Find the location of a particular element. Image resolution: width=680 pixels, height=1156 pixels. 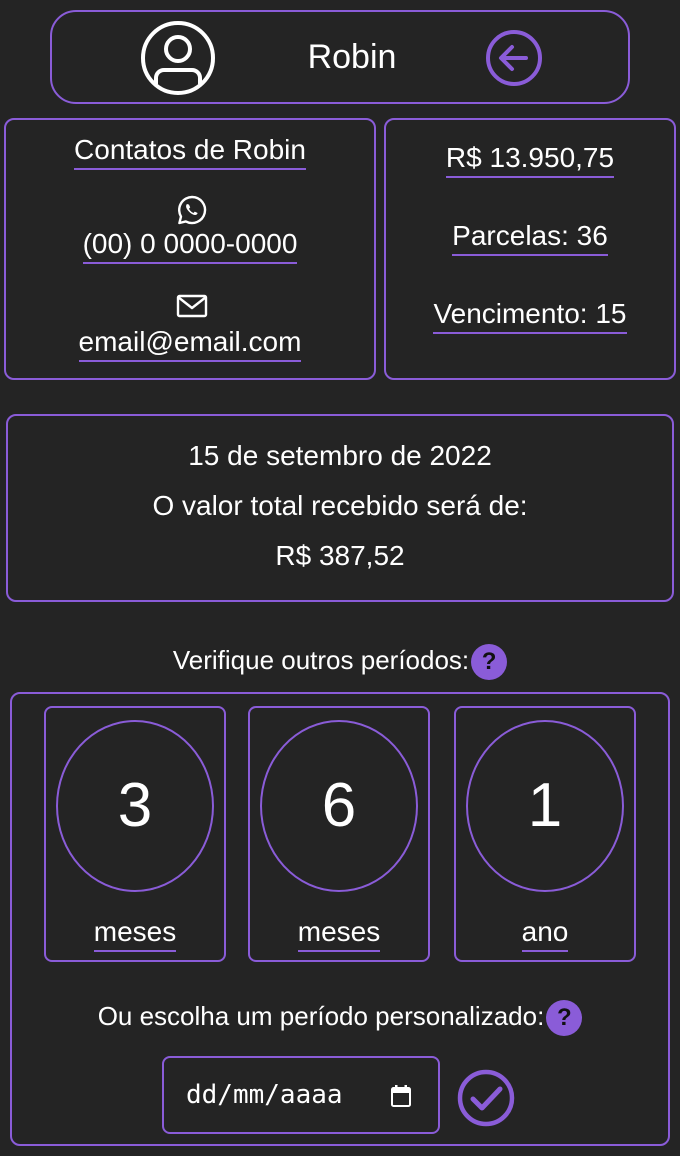

summary-text: O valor total recebido será de: is located at coordinates (340, 505).